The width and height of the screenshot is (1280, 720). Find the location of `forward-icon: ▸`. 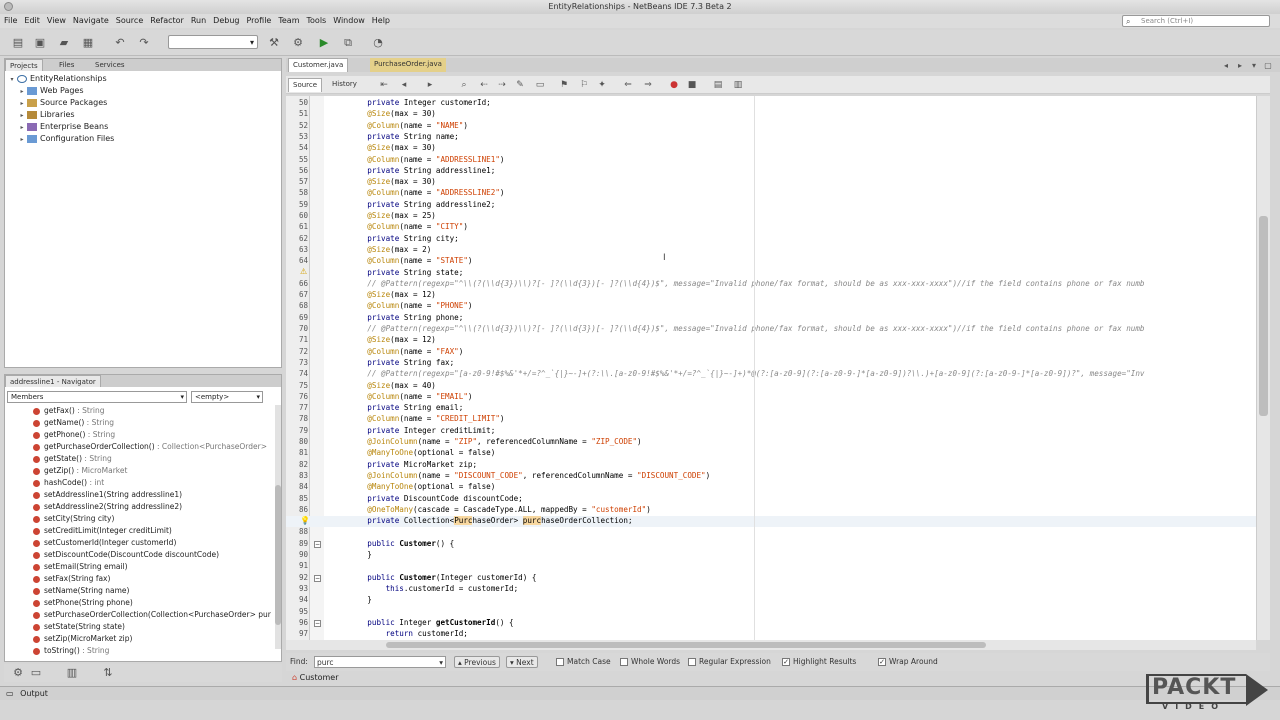

forward-icon: ▸ is located at coordinates (430, 85).